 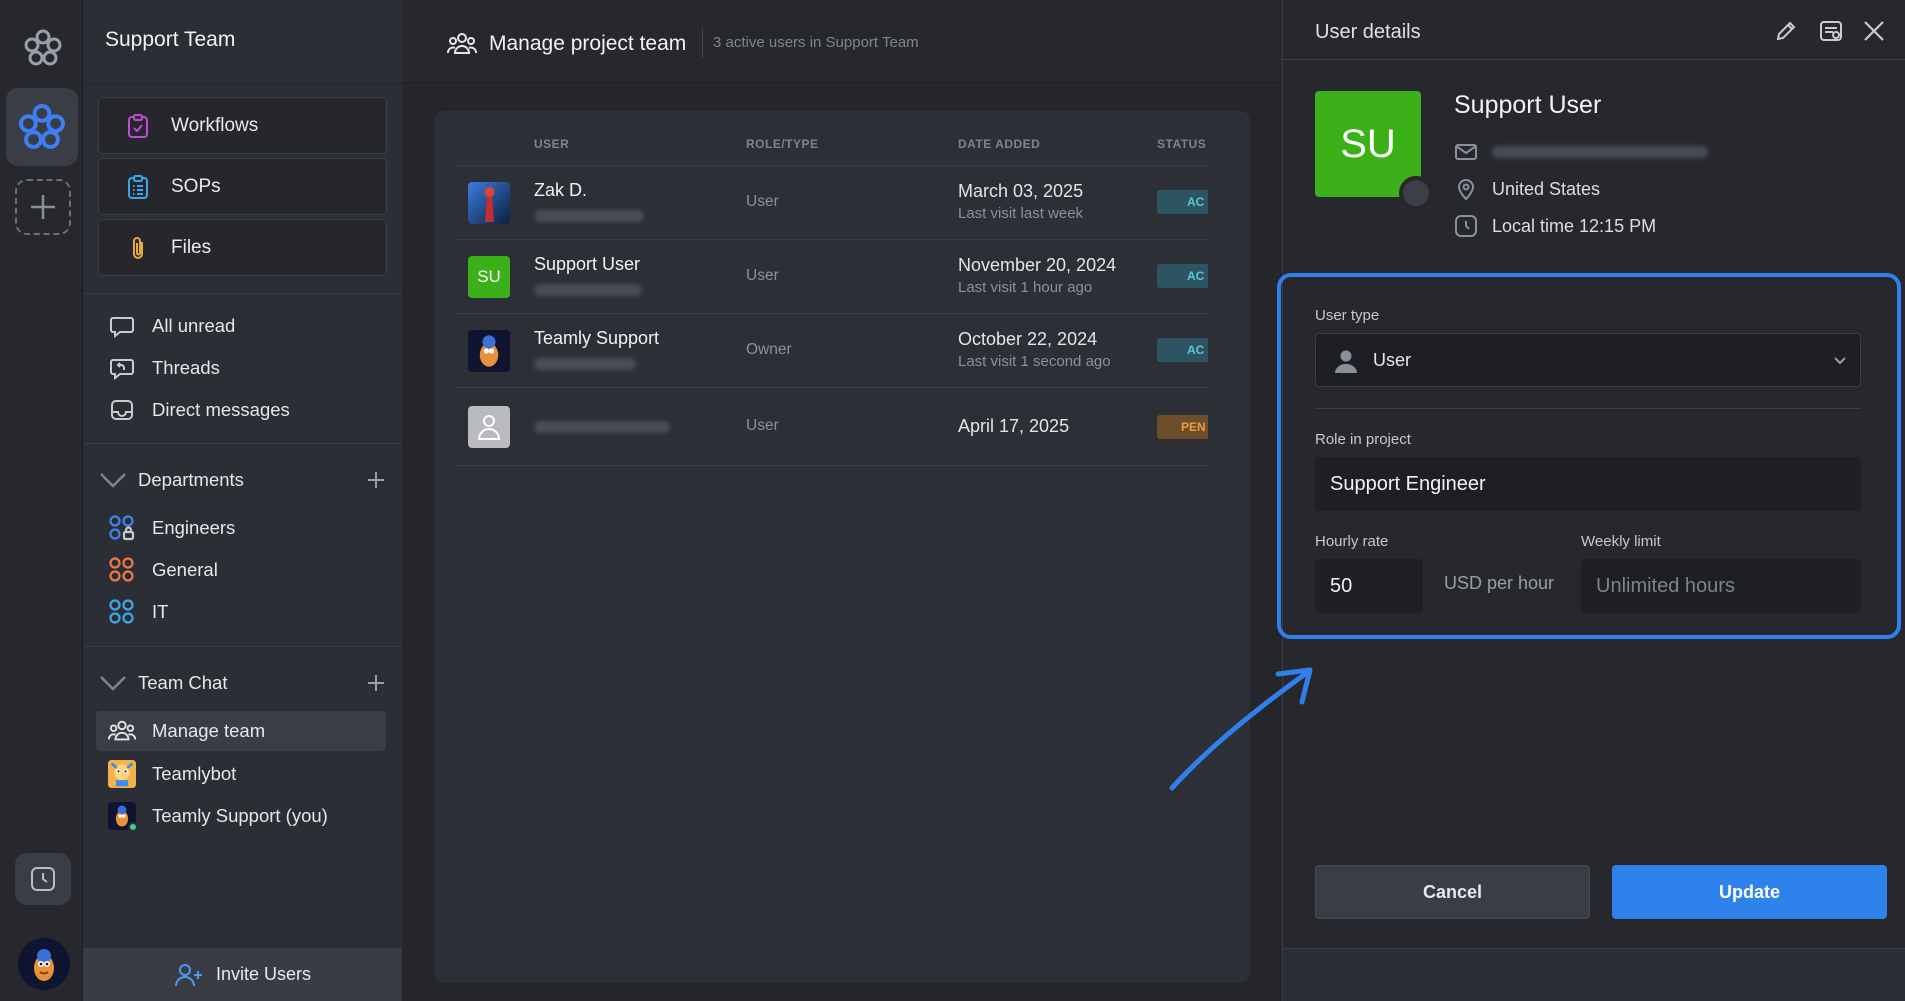 What do you see at coordinates (588, 43) in the screenshot?
I see `page-title: Manage project team` at bounding box center [588, 43].